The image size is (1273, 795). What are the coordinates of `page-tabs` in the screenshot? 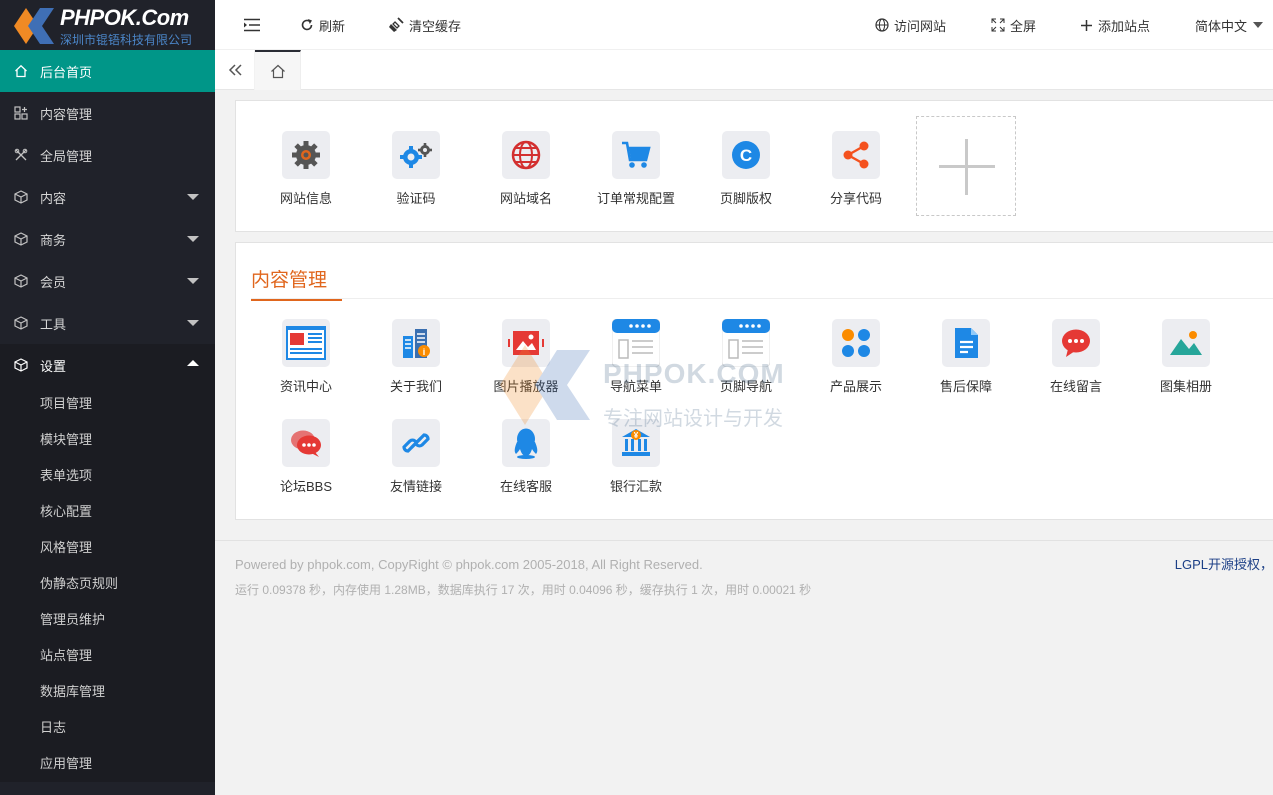 It's located at (744, 70).